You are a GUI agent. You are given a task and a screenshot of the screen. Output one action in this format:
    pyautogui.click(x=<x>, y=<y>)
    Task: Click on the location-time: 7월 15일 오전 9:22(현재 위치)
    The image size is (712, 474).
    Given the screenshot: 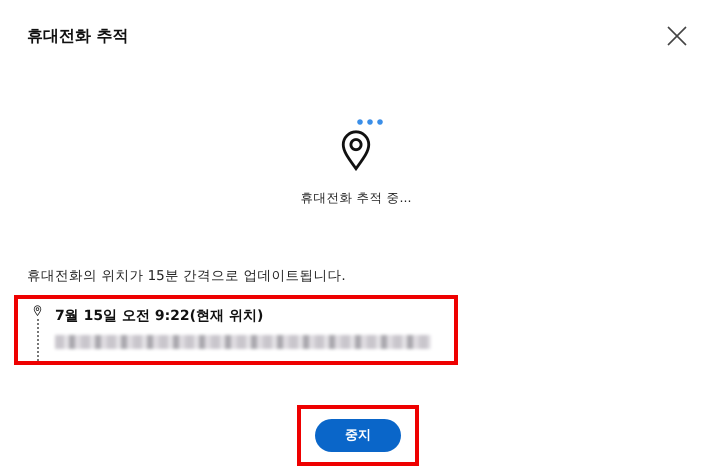 What is the action you would take?
    pyautogui.click(x=159, y=315)
    